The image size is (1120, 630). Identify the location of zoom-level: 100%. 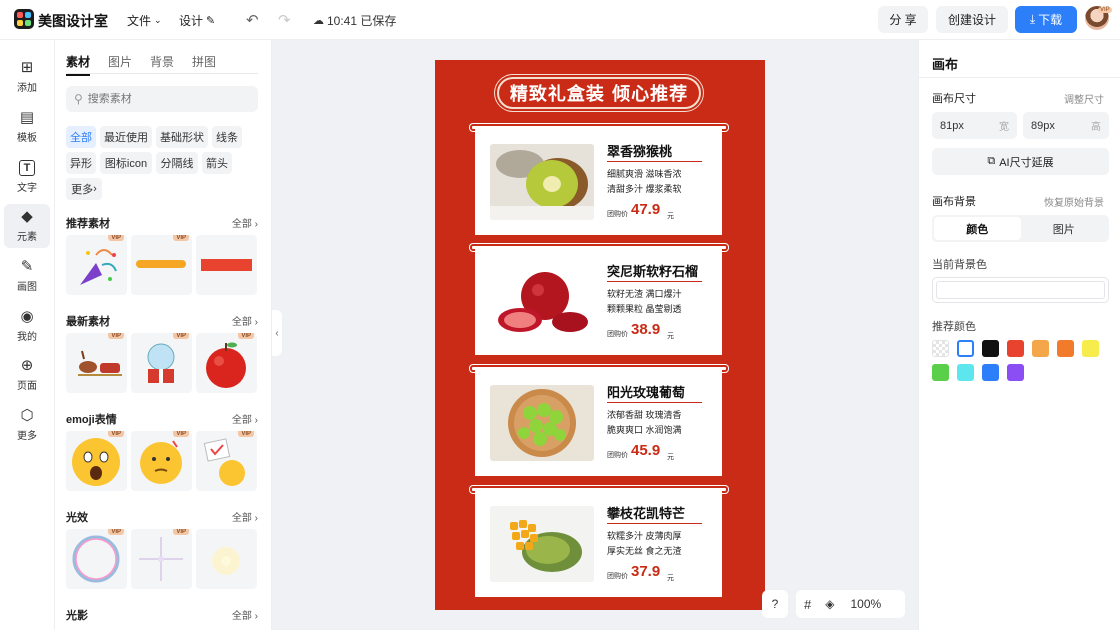
(865, 604).